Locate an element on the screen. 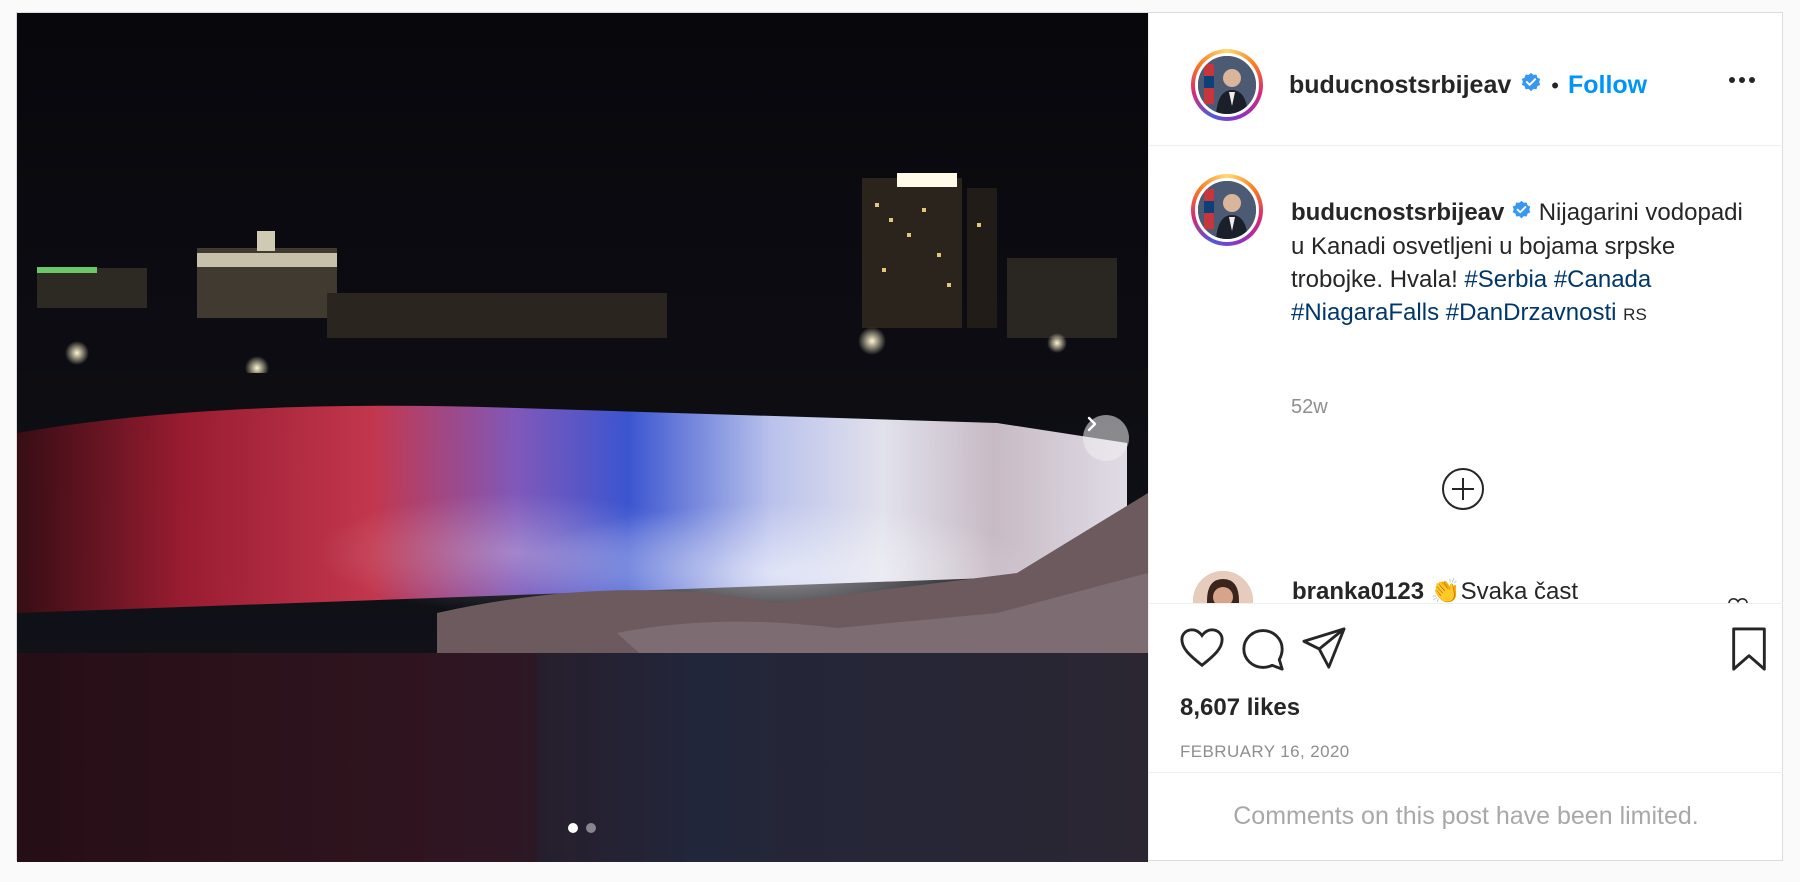  commenter-avatar is located at coordinates (1223, 587).